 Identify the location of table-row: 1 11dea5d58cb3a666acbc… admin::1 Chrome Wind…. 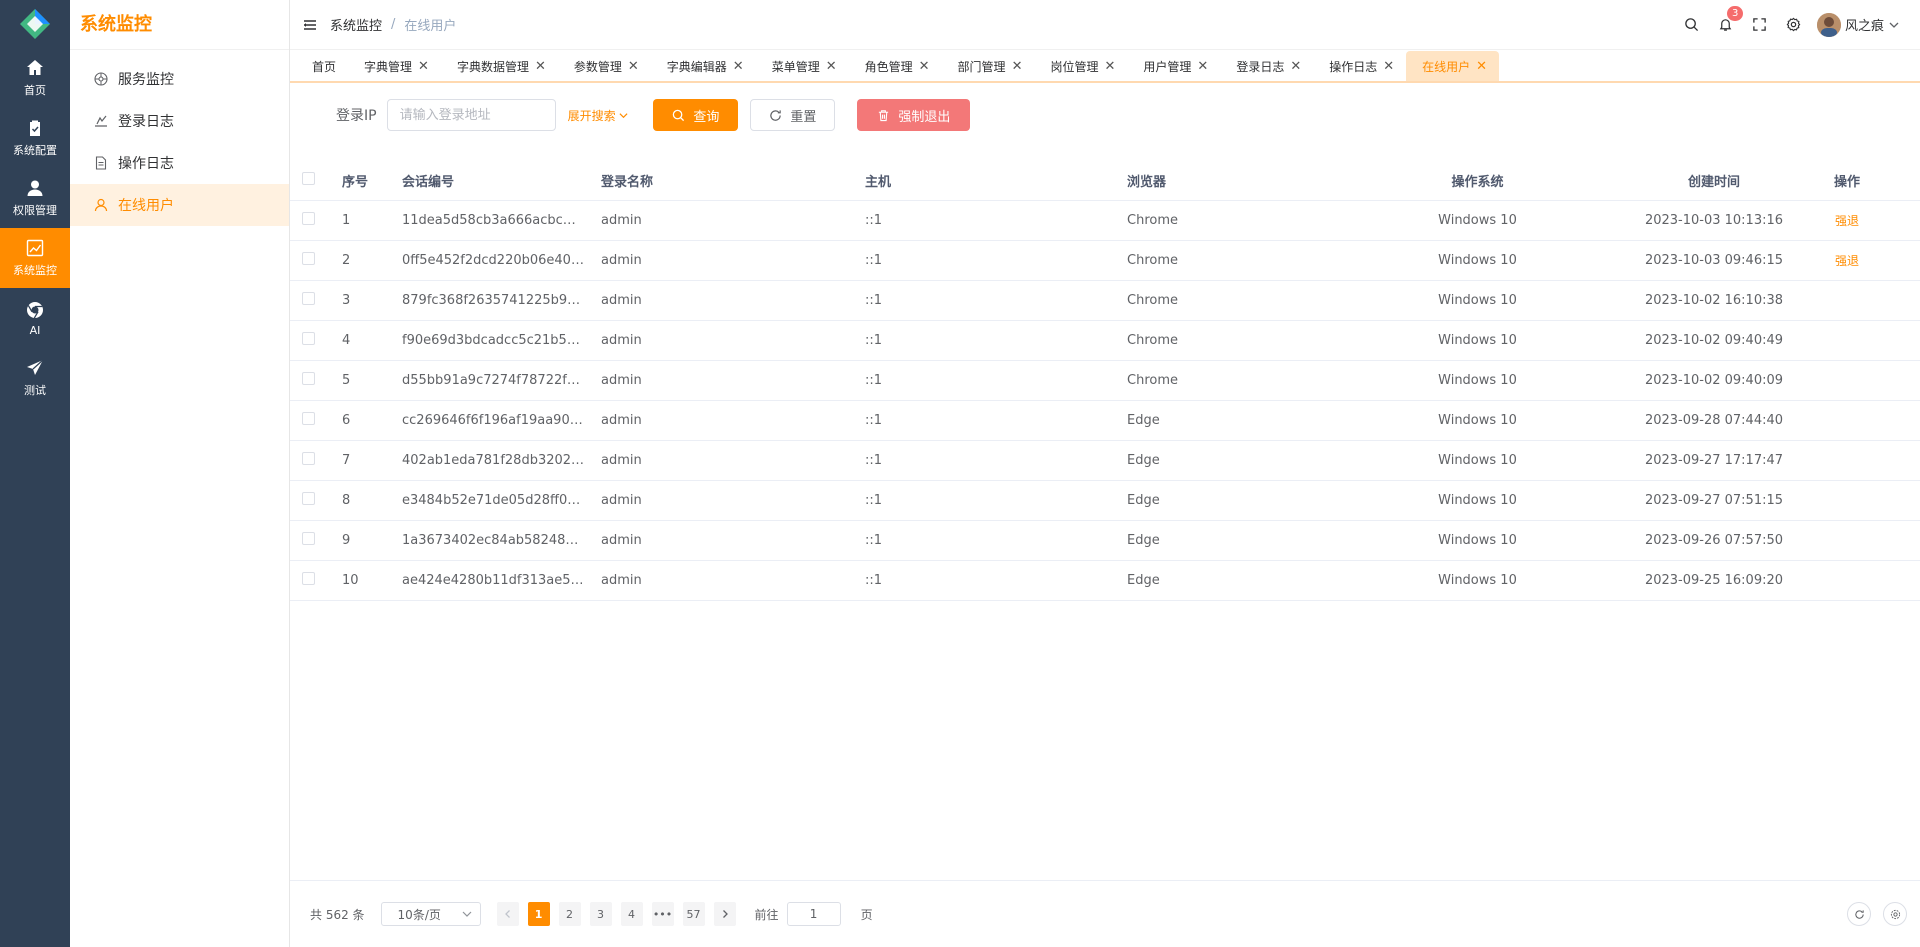
(1105, 221).